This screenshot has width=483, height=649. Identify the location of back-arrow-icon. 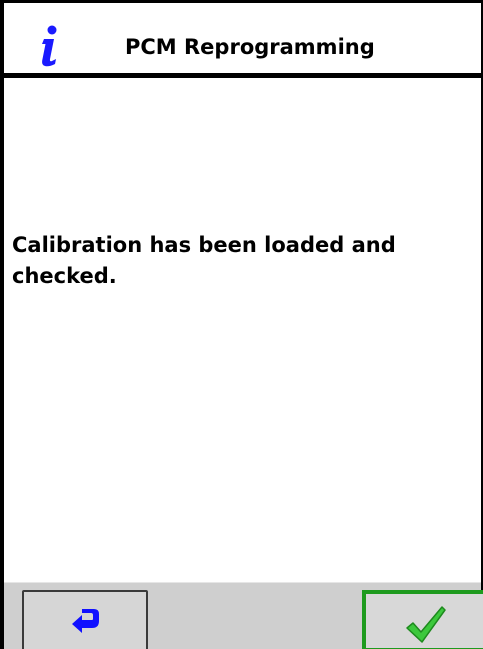
(85, 621).